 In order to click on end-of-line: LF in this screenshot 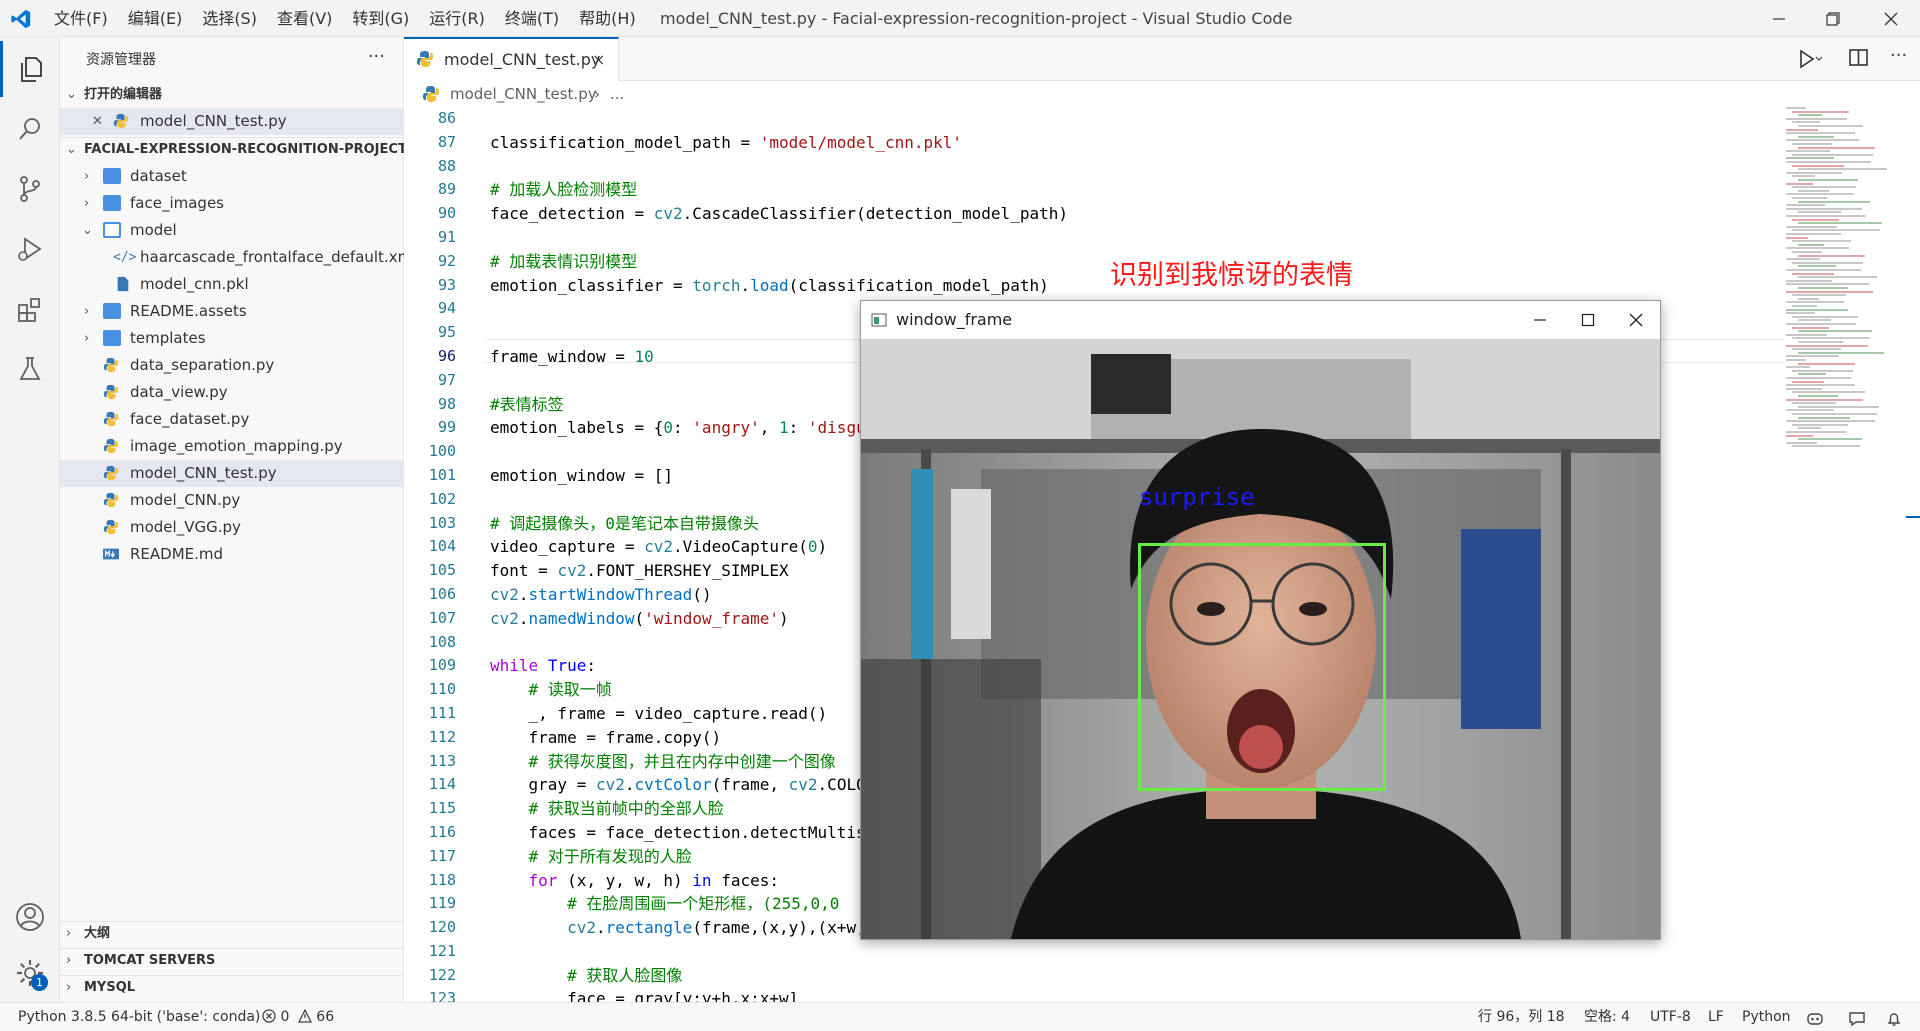, I will do `click(1716, 1017)`.